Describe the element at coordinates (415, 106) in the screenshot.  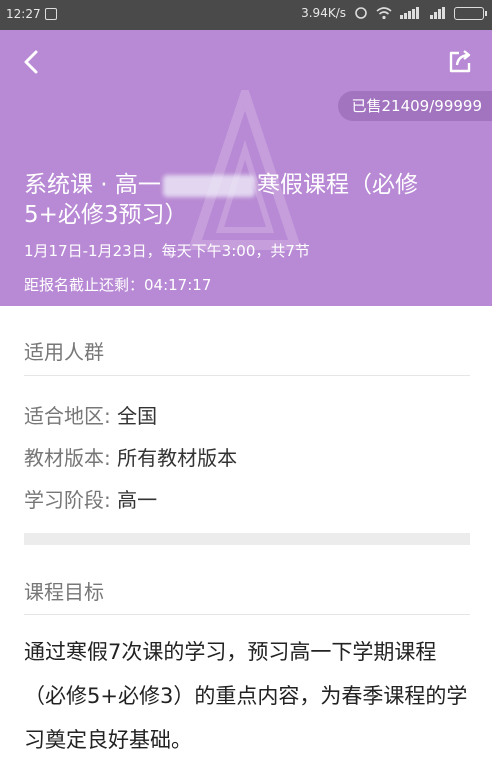
I see `sold-count-badge: 已售21409/99999` at that location.